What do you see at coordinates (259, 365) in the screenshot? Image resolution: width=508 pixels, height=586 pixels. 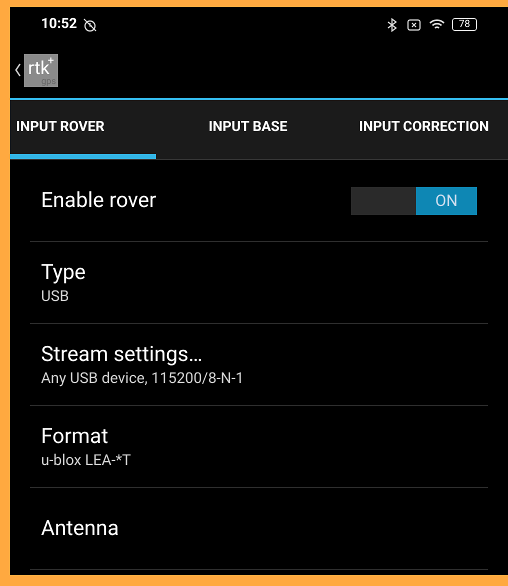 I see `setting-row: Stream settings… Any USB device, 115200/8-N-1` at bounding box center [259, 365].